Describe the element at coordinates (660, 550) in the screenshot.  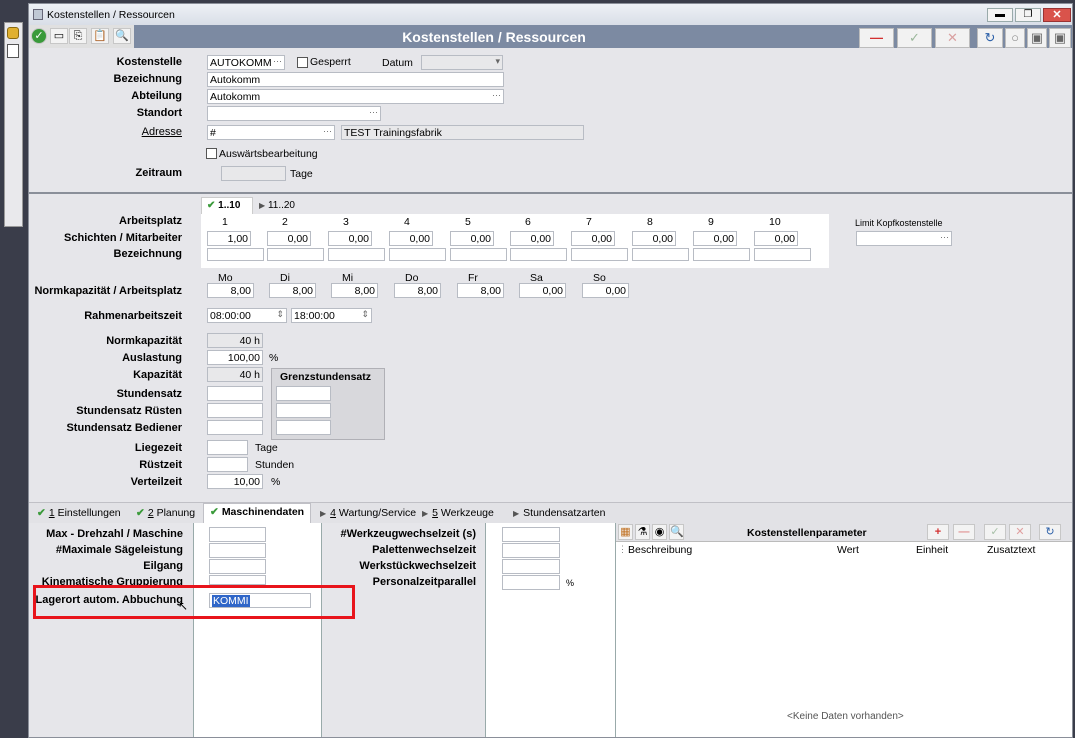
I see `col-beschreibung: Beschreibung` at that location.